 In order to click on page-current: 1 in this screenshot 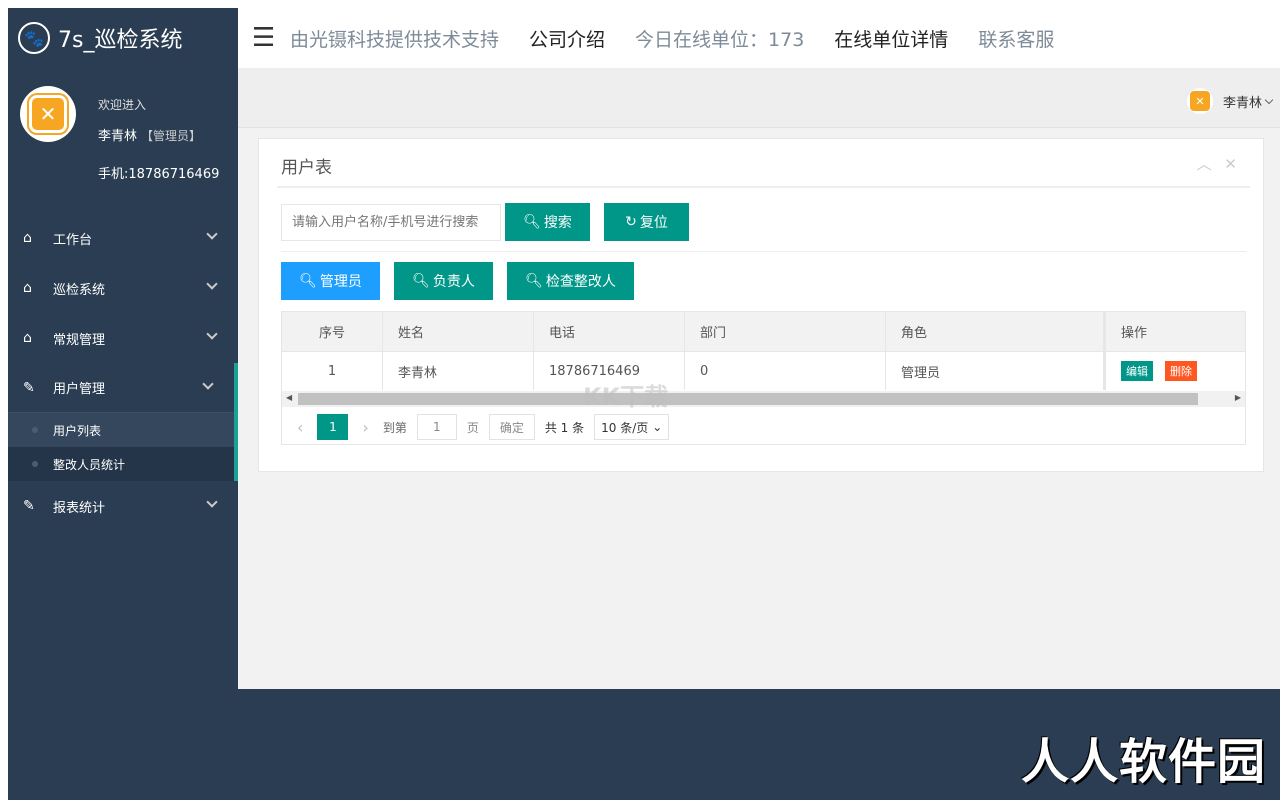, I will do `click(333, 427)`.